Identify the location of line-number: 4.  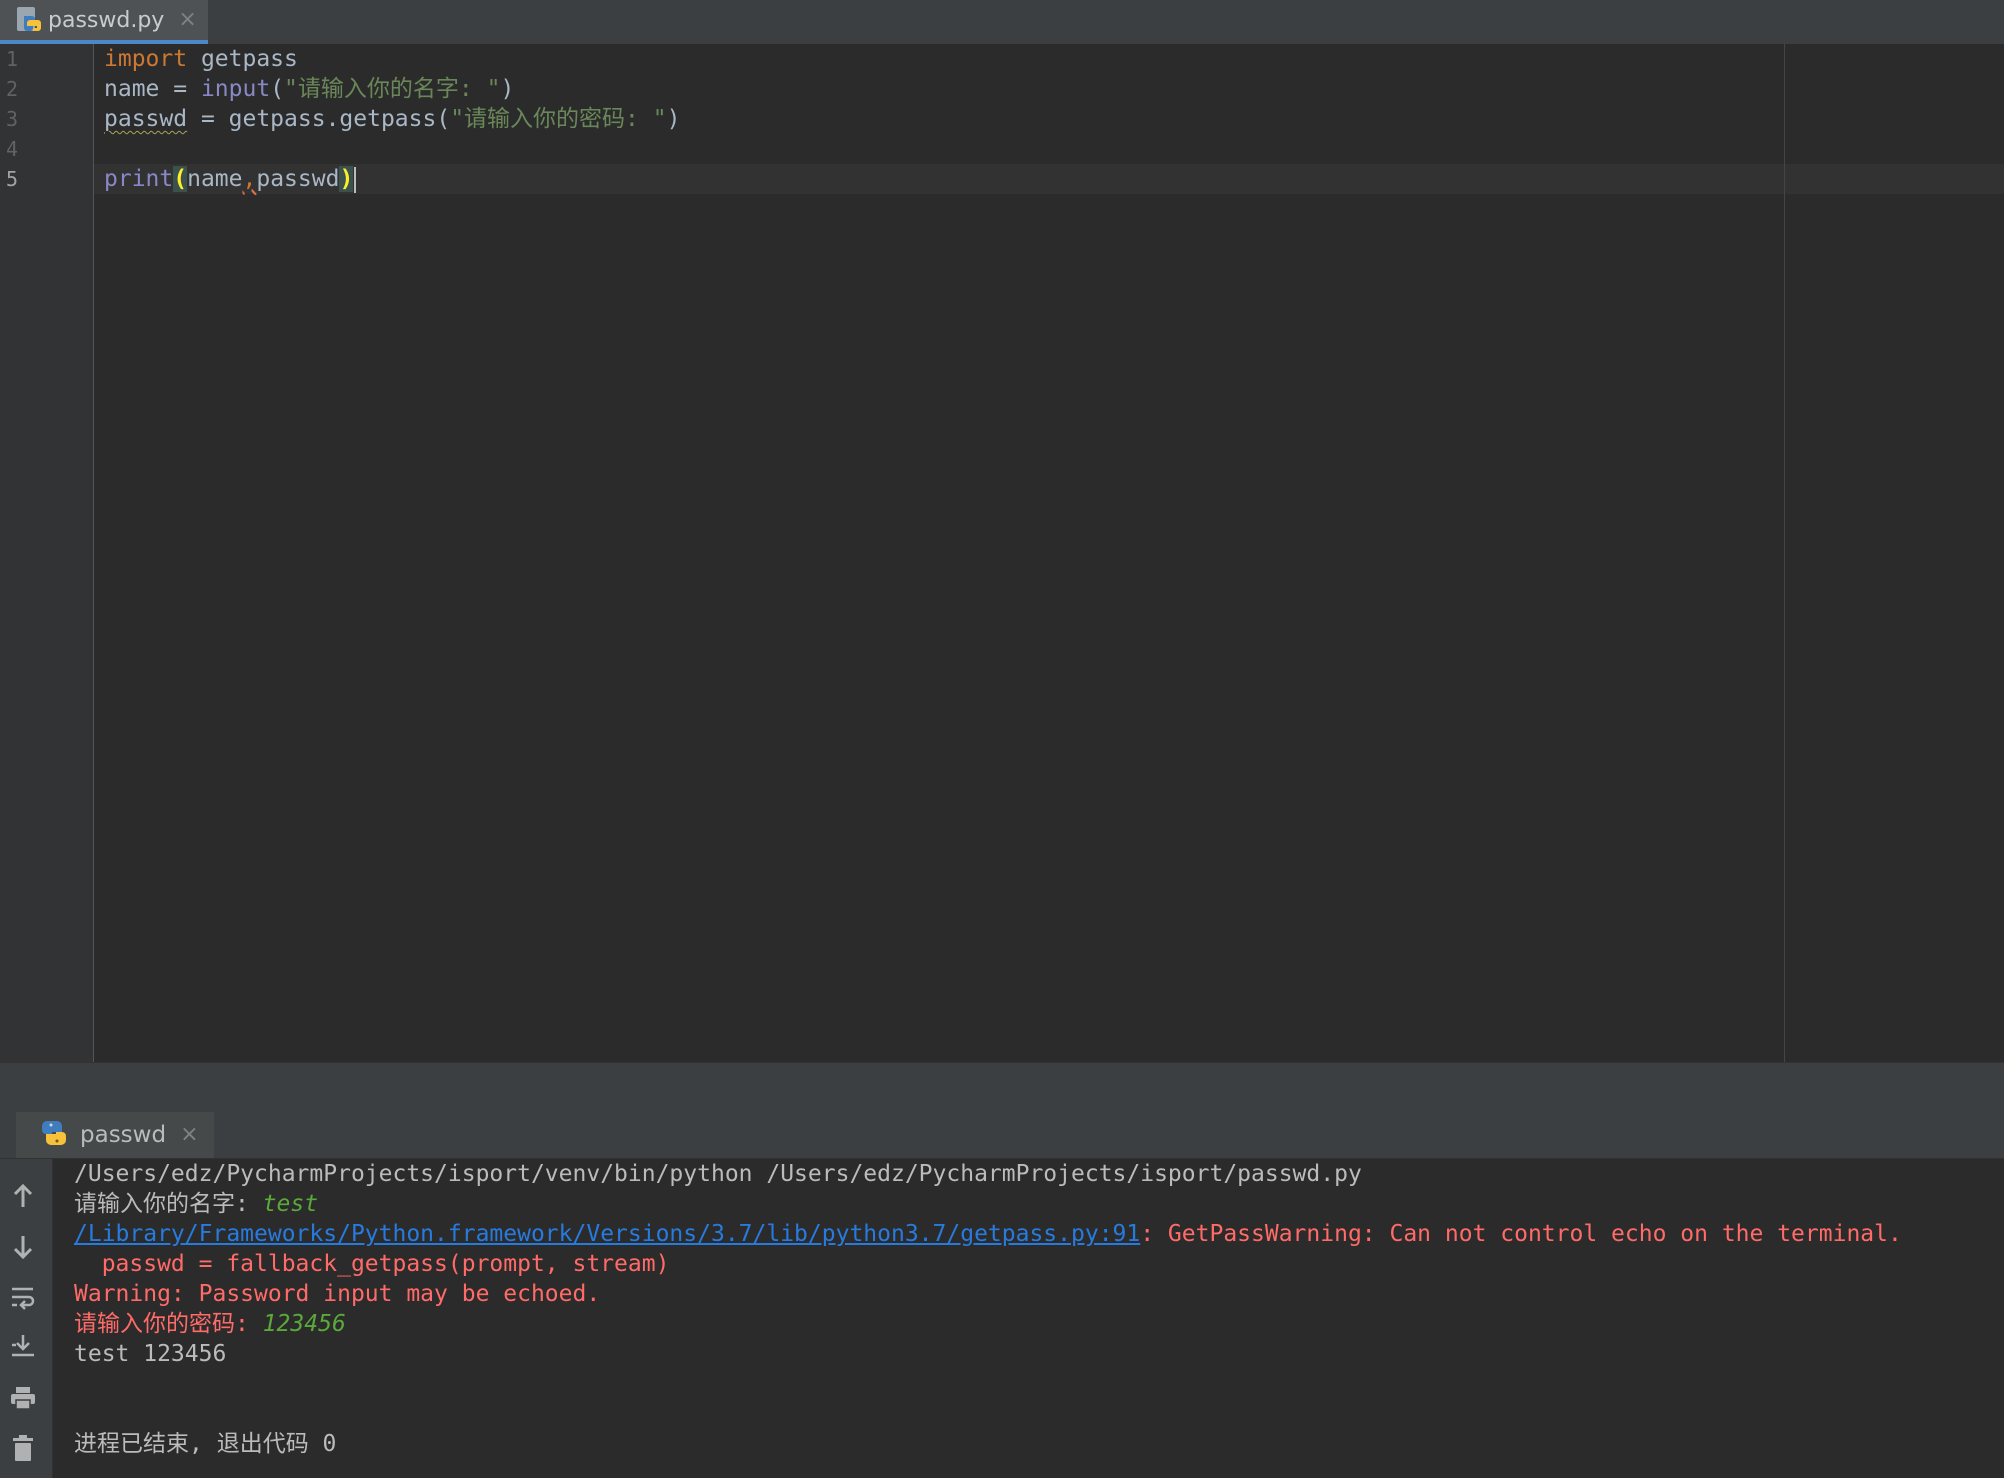
(12, 149).